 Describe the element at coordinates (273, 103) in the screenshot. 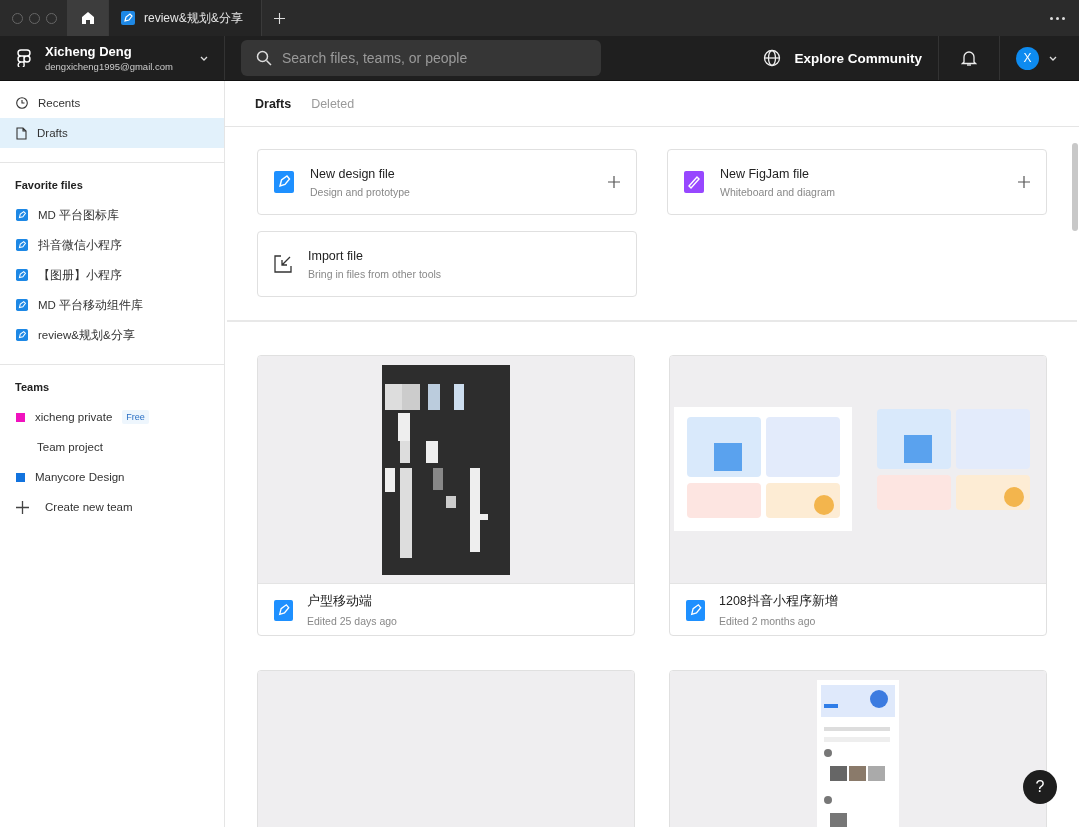

I see `view-tab: Drafts` at that location.